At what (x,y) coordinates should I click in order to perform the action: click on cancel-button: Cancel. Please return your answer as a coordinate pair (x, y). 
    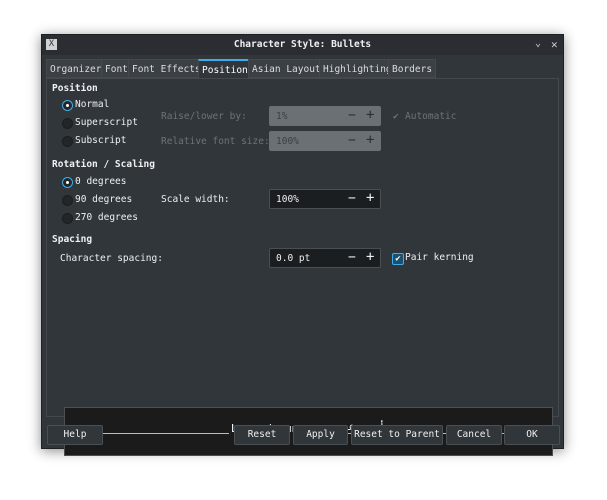
    Looking at the image, I should click on (474, 435).